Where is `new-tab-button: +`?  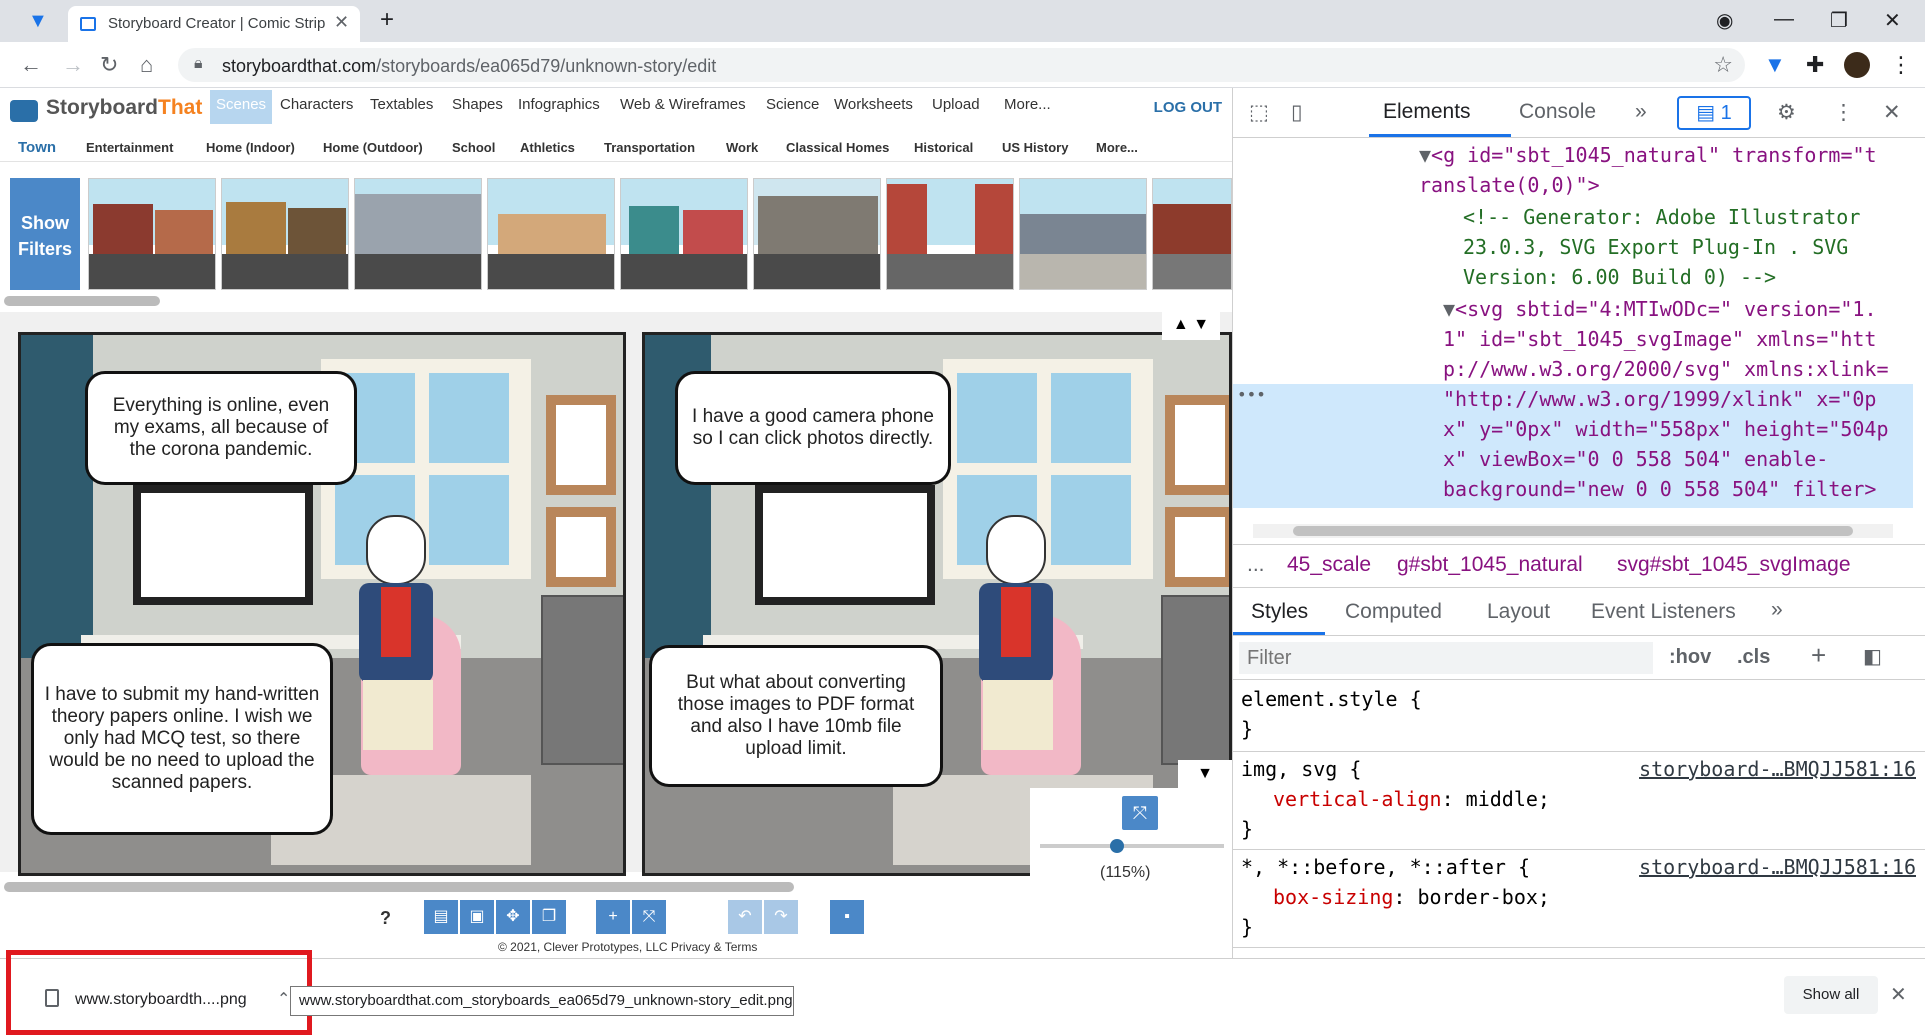 new-tab-button: + is located at coordinates (387, 20).